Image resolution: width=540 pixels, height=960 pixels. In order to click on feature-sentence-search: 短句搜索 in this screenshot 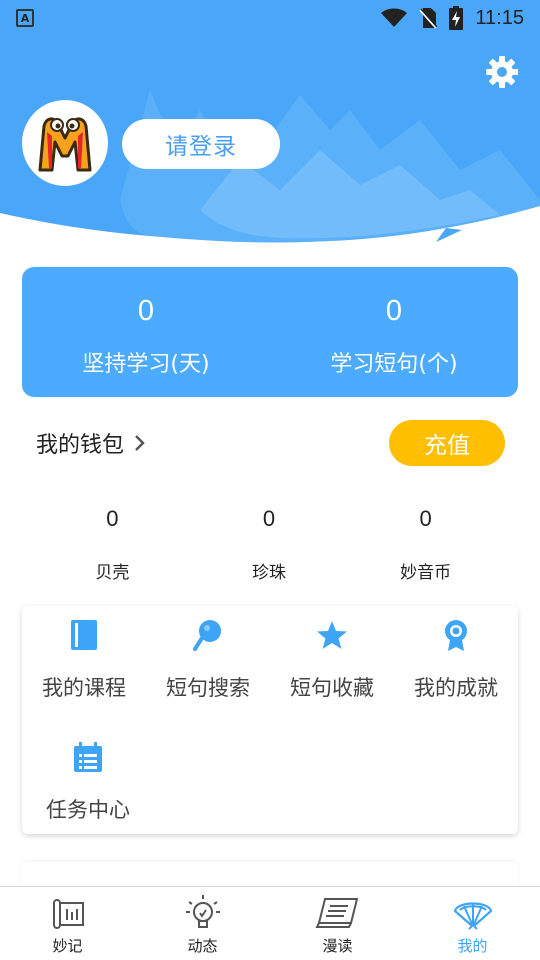, I will do `click(208, 661)`.